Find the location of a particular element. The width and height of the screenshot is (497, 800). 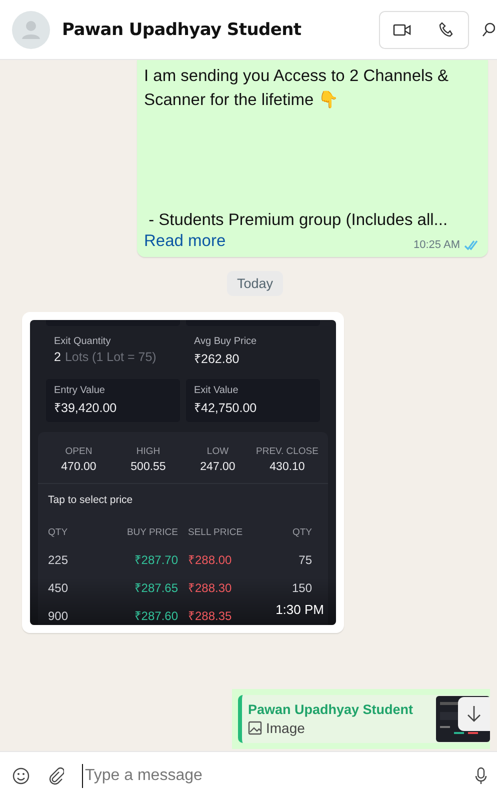

table-cell-text: ₹287.60 is located at coordinates (155, 616).